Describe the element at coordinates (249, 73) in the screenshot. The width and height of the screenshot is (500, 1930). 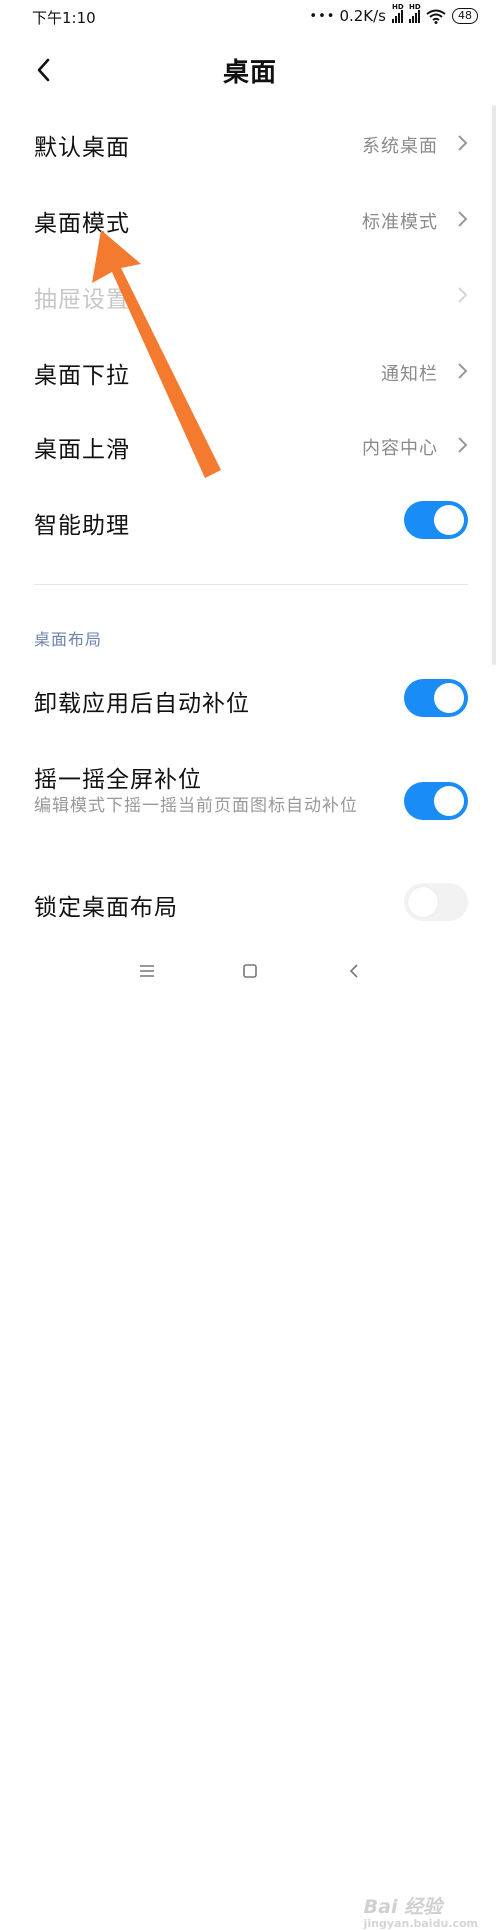
I see `page-title: 桌面` at that location.